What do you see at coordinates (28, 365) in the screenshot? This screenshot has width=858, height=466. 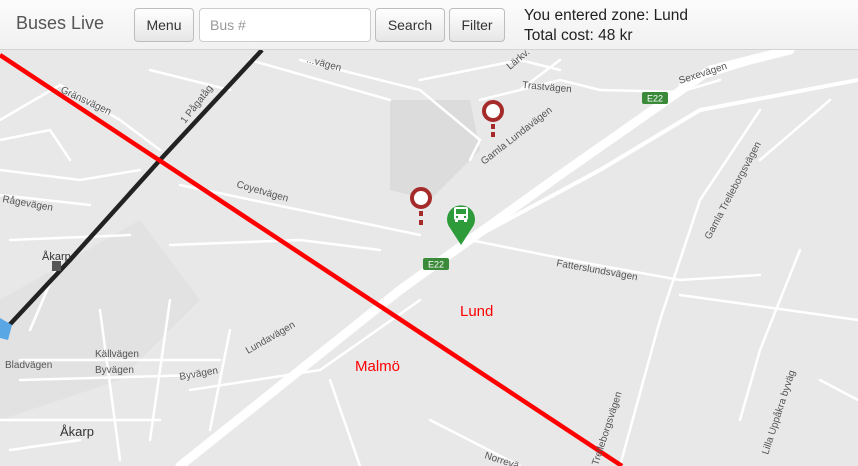 I see `road-label: Bladvägen` at bounding box center [28, 365].